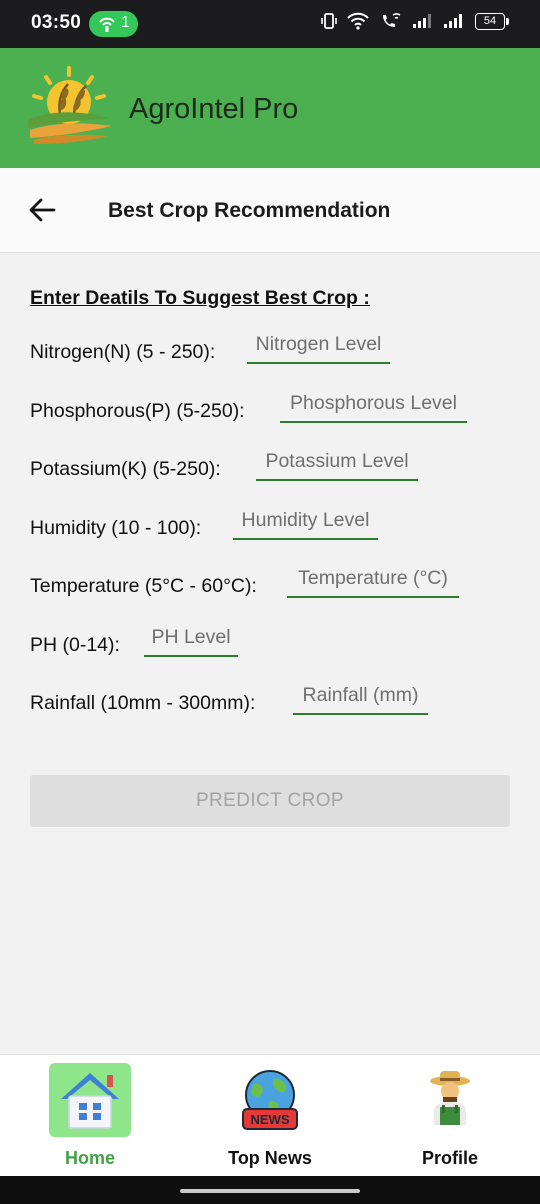 Image resolution: width=540 pixels, height=1204 pixels. I want to click on nitrogen-input, so click(318, 348).